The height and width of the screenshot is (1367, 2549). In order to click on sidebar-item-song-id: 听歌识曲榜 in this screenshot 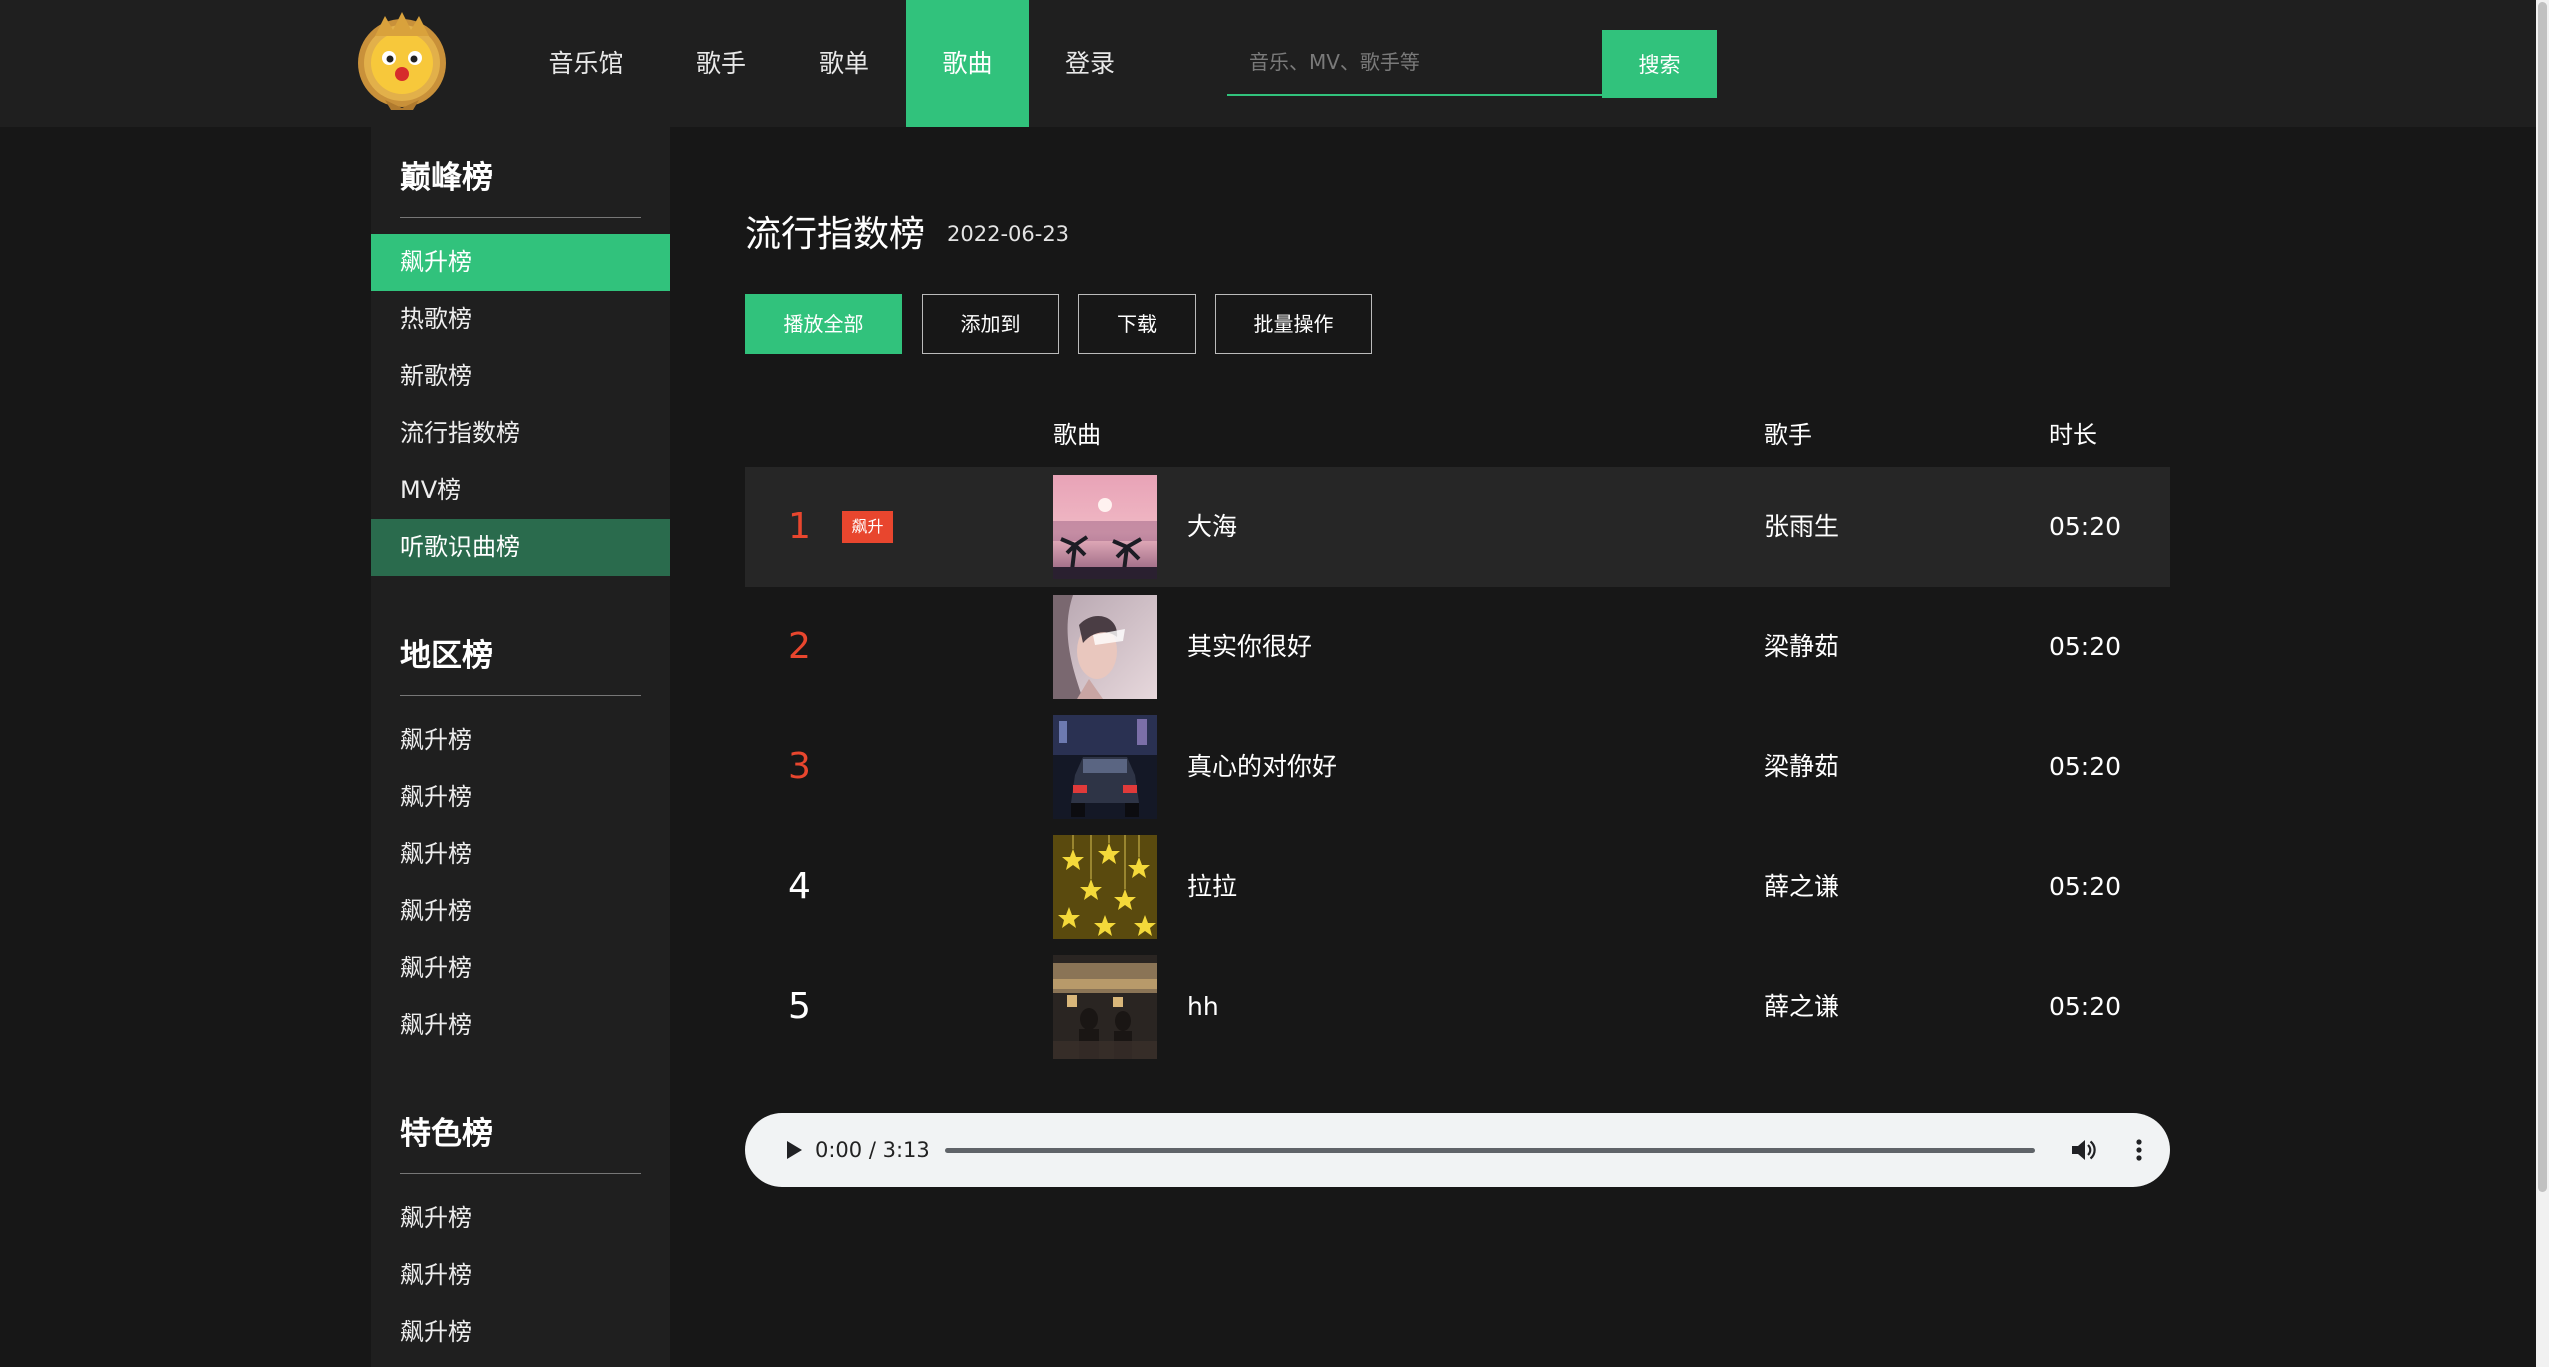, I will do `click(520, 547)`.